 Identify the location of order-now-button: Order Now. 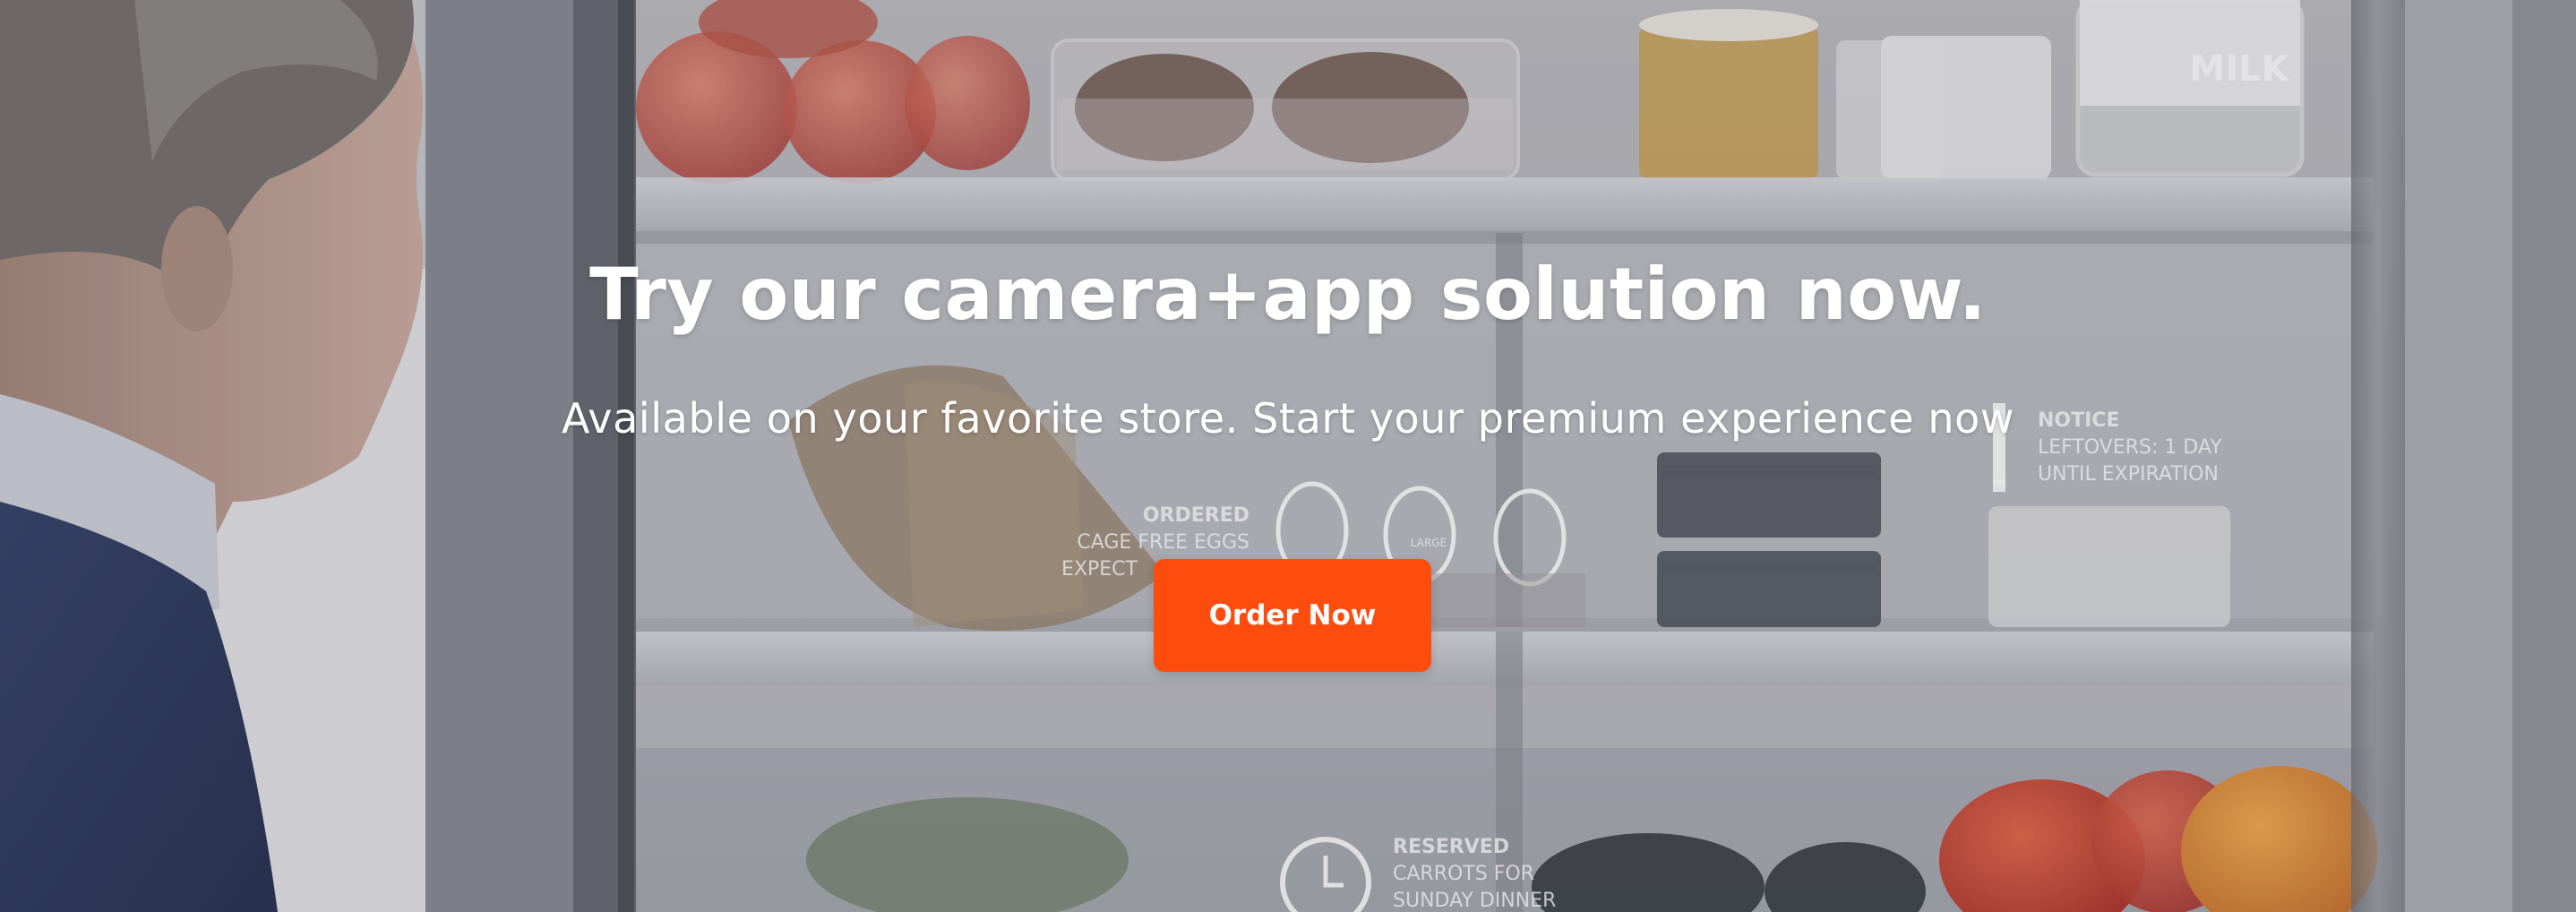
(1292, 615).